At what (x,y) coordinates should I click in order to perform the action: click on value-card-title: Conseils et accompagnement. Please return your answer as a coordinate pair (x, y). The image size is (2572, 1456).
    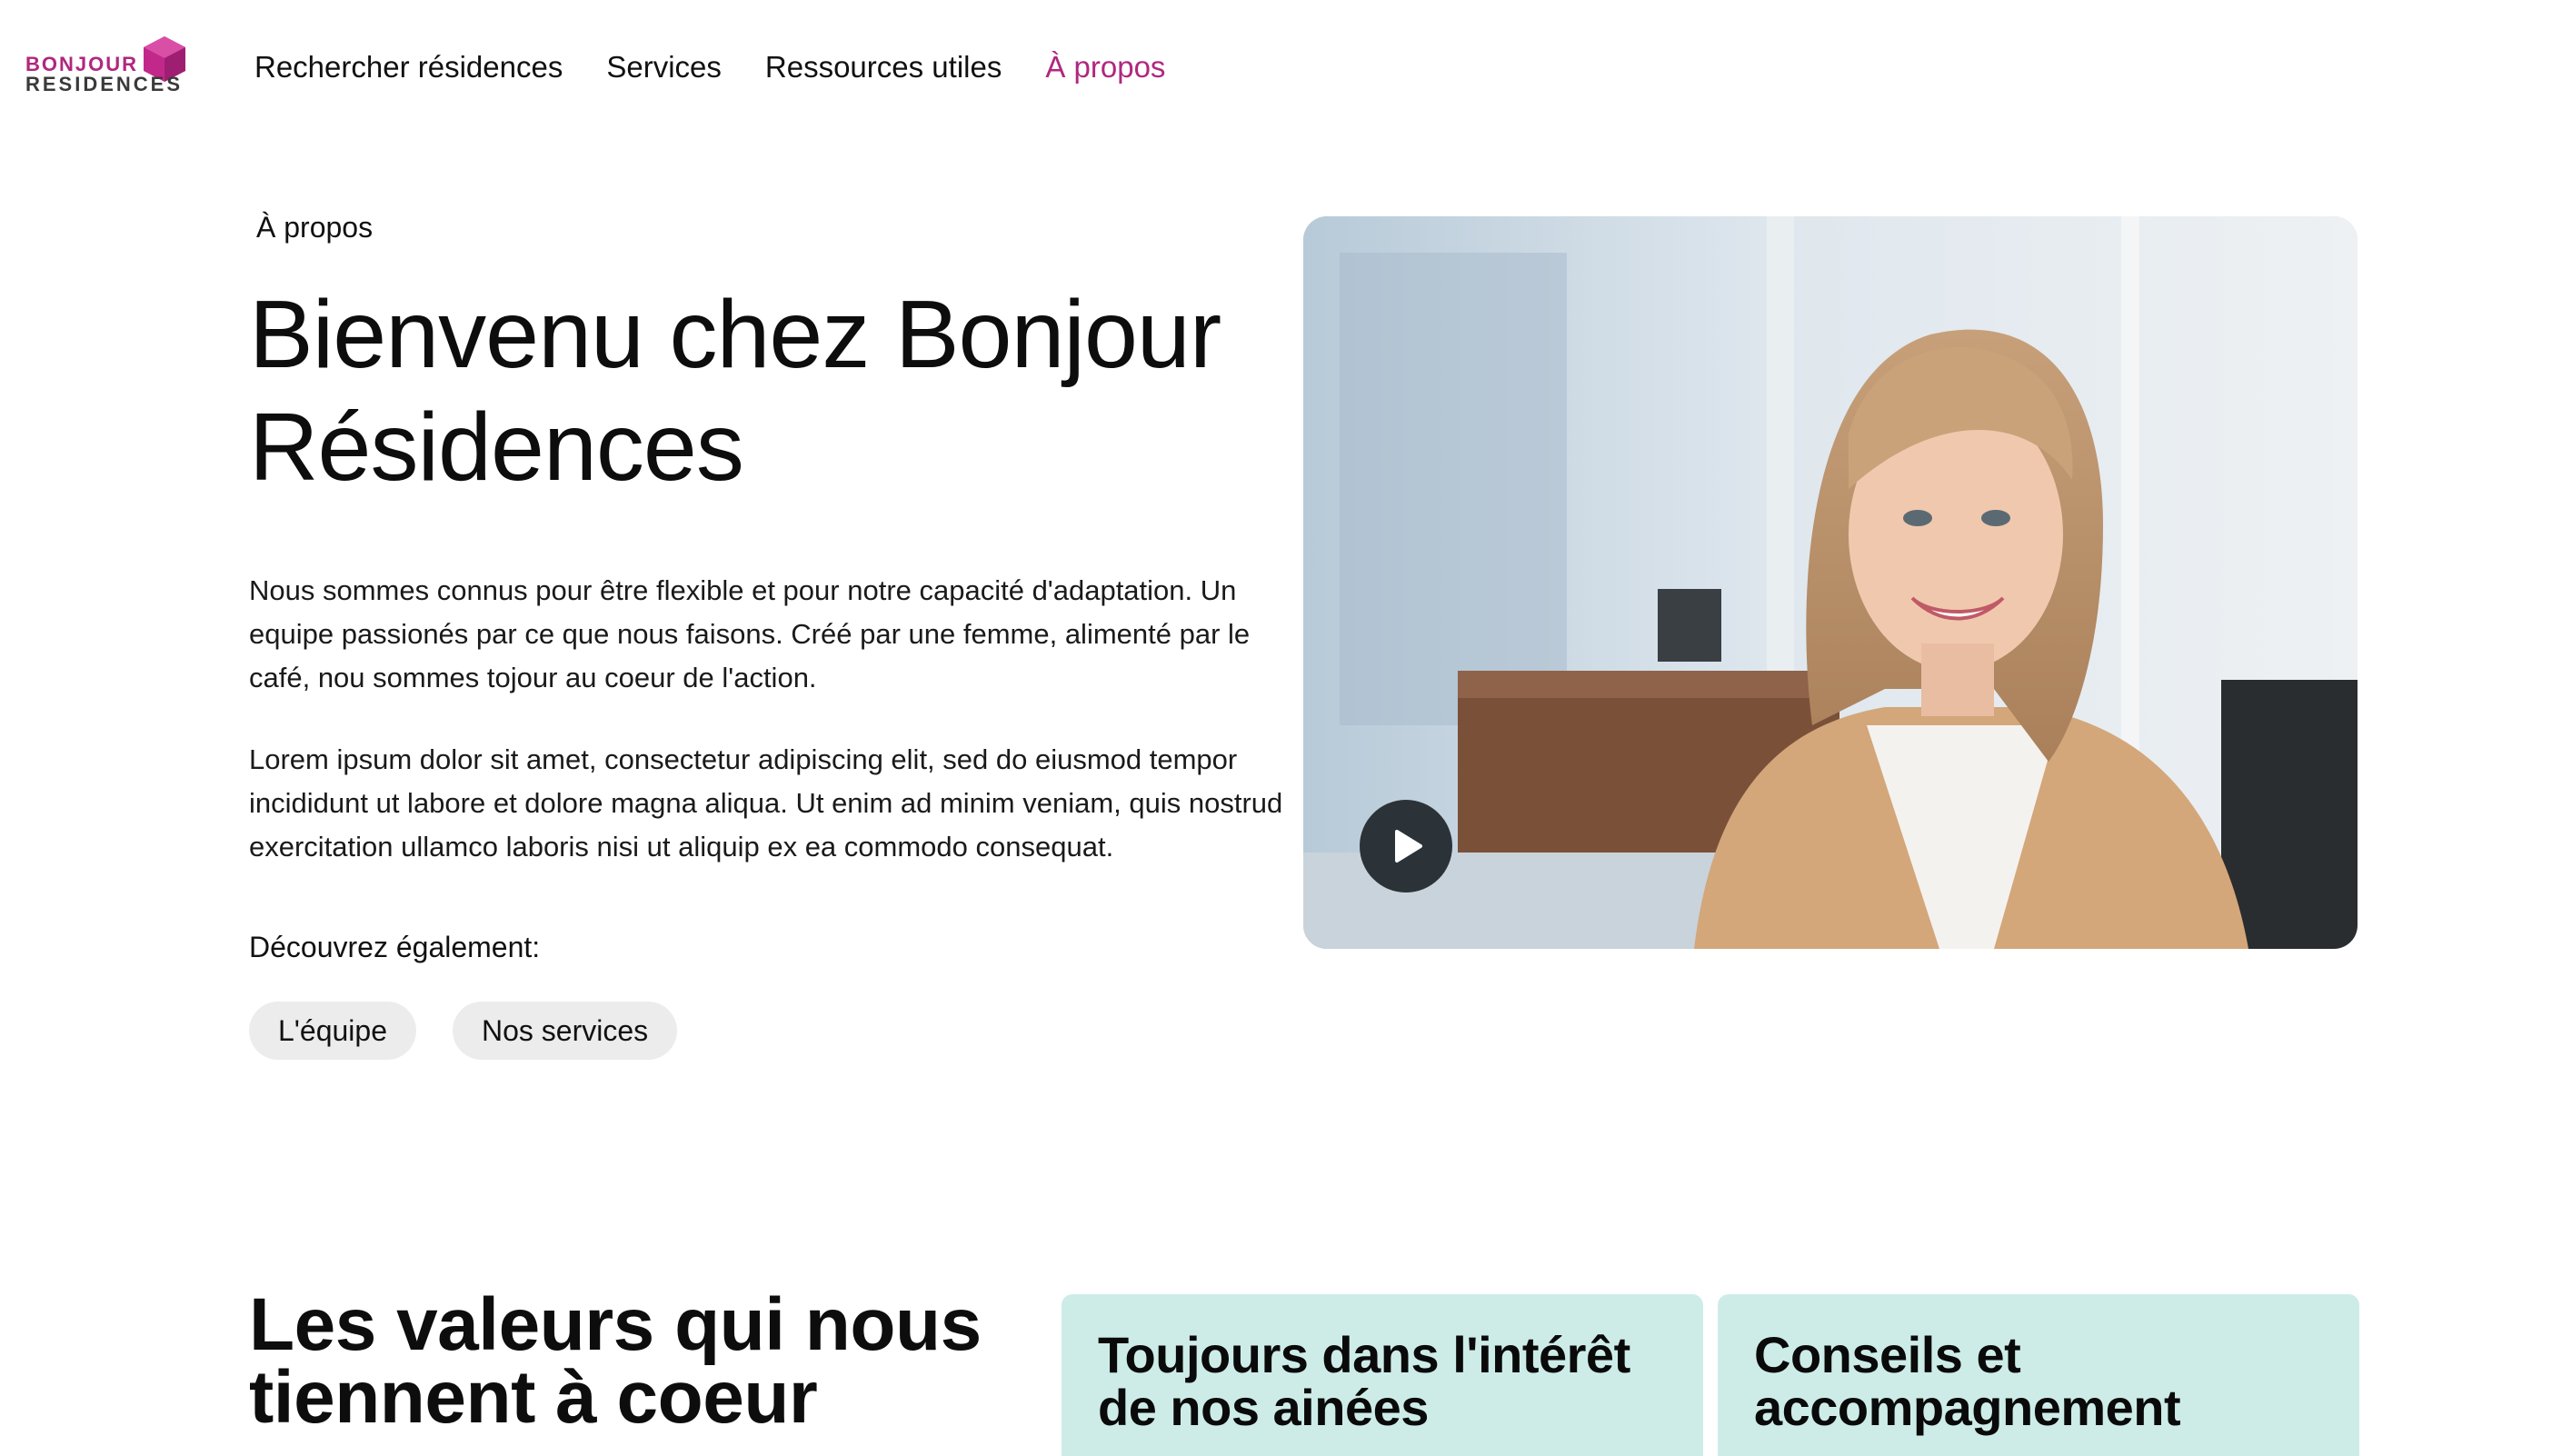
    Looking at the image, I should click on (1967, 1381).